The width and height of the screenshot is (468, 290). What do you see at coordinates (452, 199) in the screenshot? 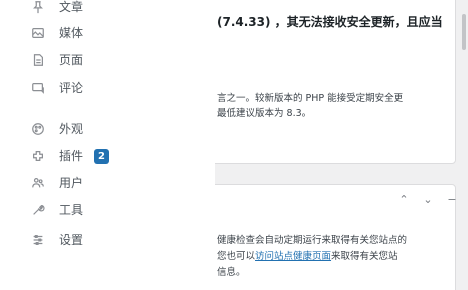
I see `collapse-icon: −` at bounding box center [452, 199].